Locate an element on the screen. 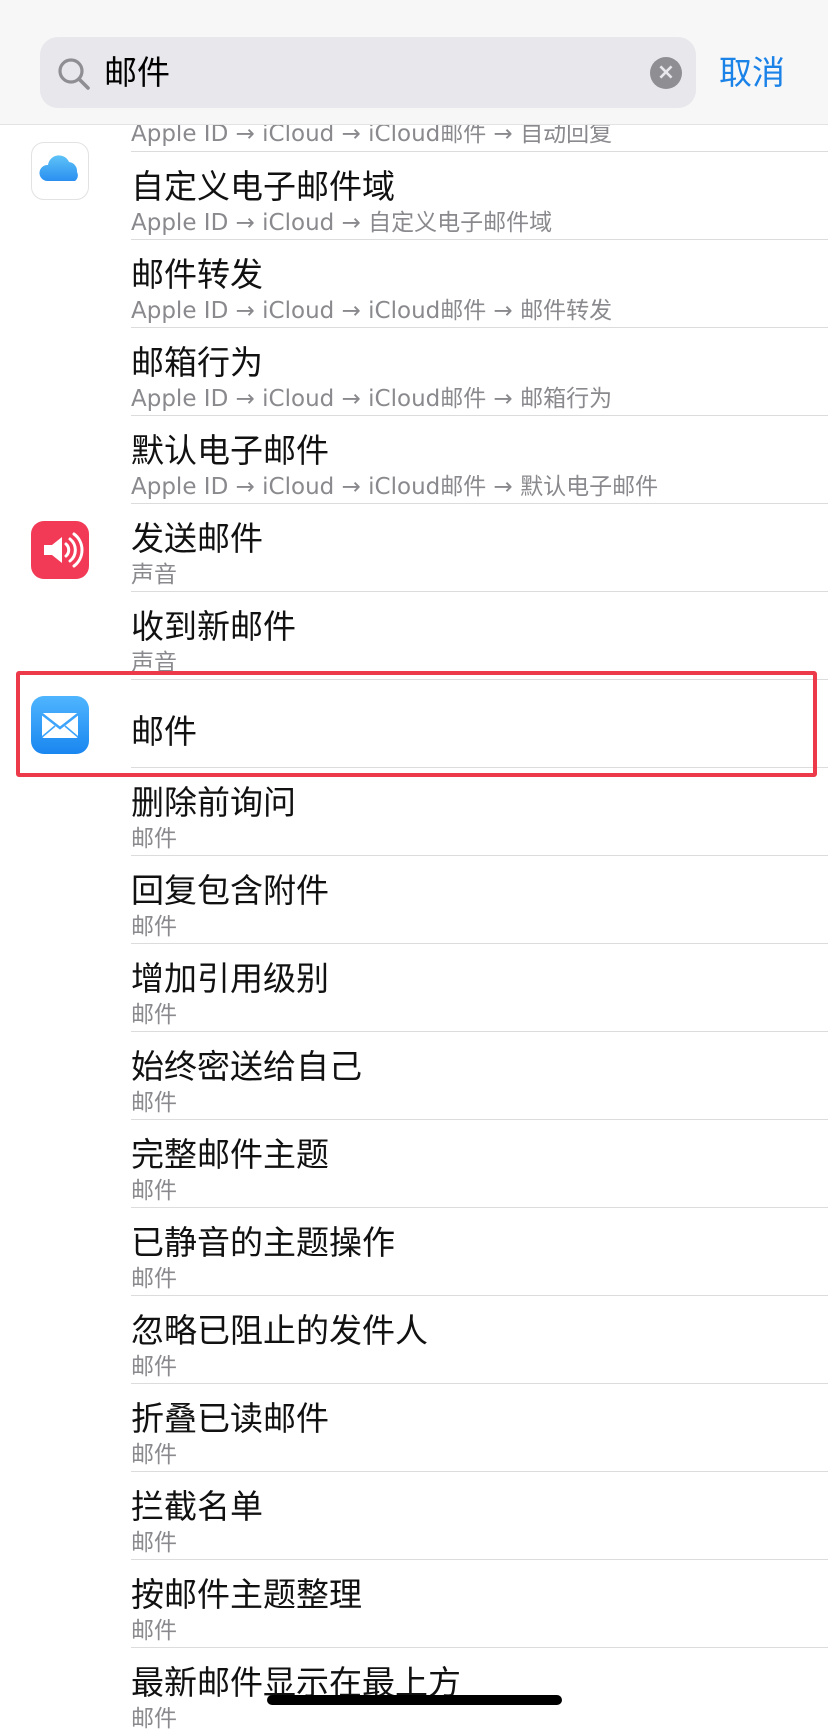 This screenshot has height=1733, width=828. result-row-title: 删除前询问 is located at coordinates (213, 802).